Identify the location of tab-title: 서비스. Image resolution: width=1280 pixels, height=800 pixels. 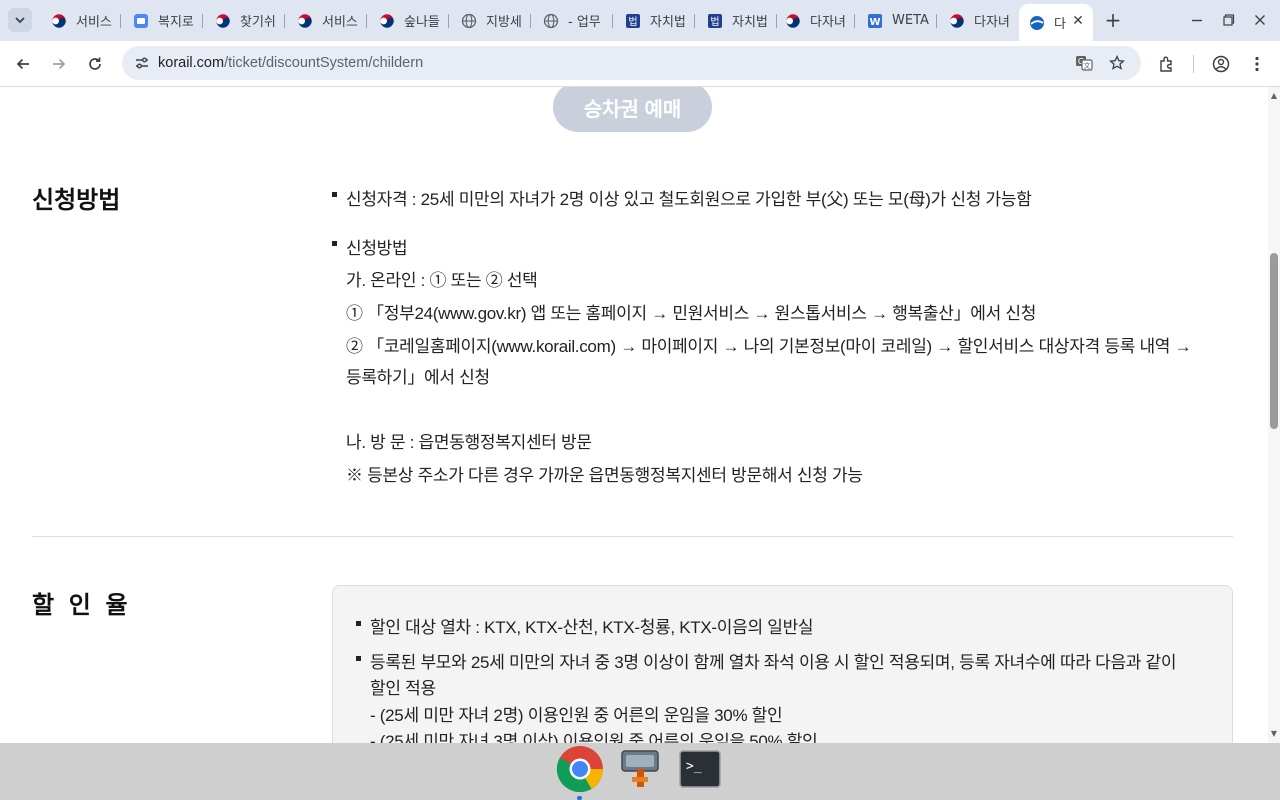
(94, 22).